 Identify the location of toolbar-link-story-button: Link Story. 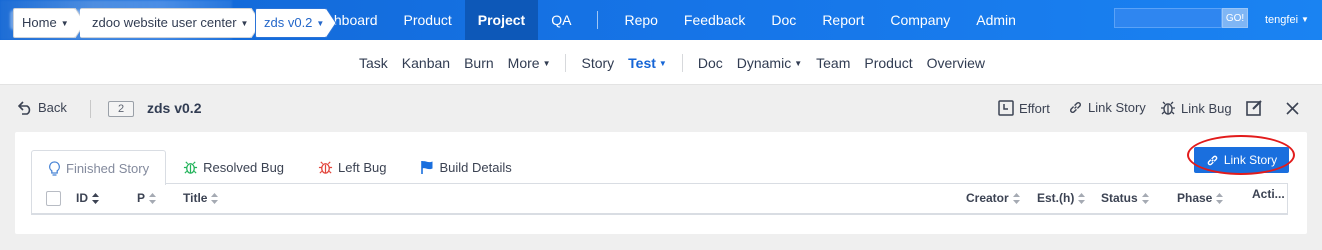
(1107, 107).